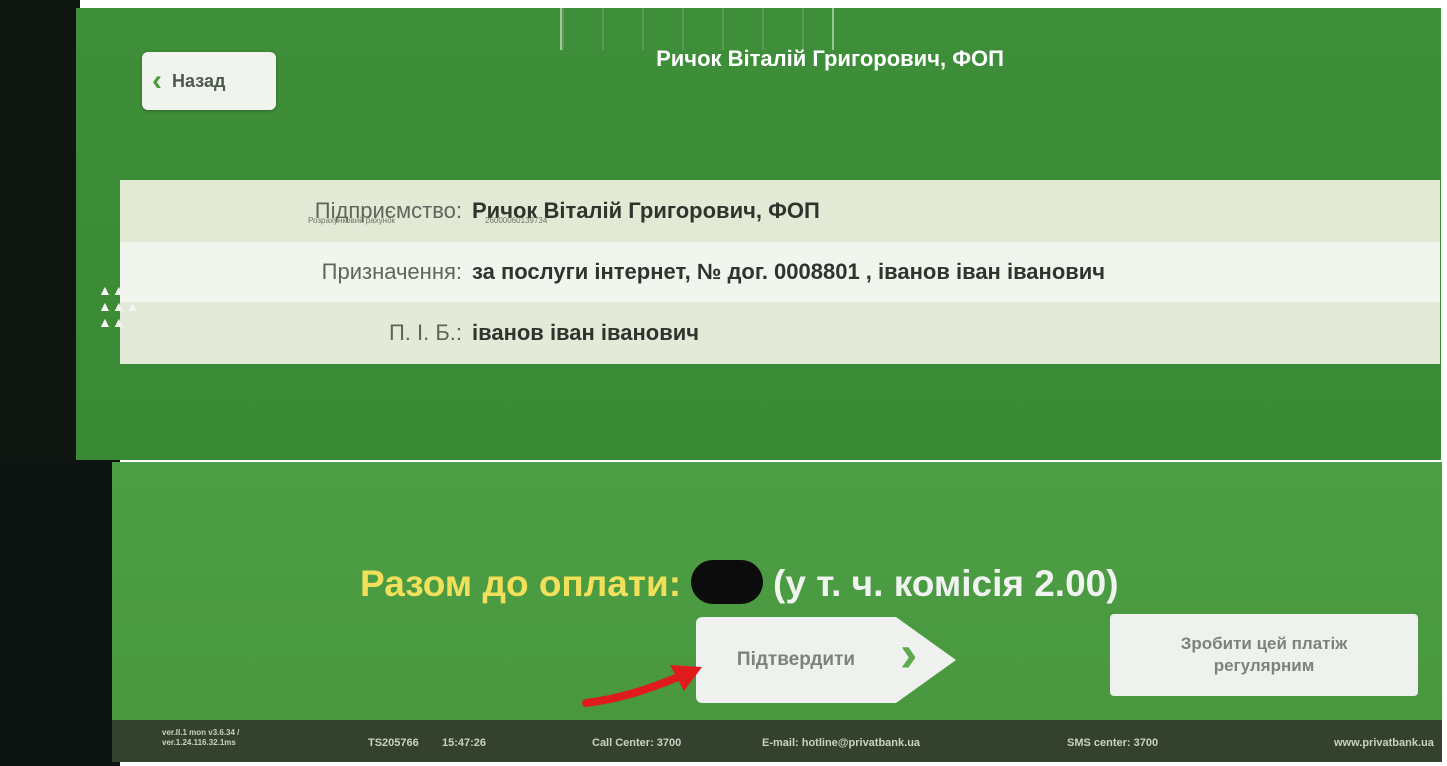  Describe the element at coordinates (642, 686) in the screenshot. I see `red-annotation-arrow-icon` at that location.